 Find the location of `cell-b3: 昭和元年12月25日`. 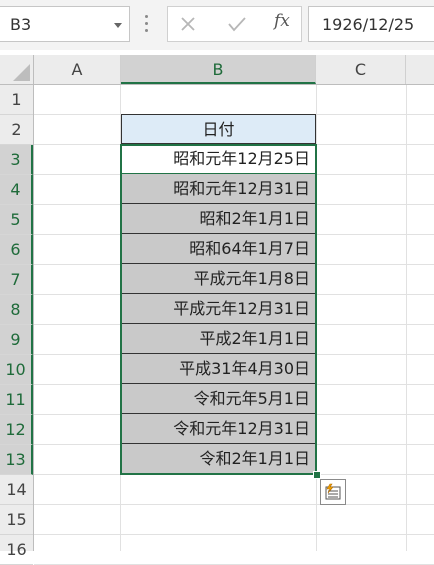

cell-b3: 昭和元年12月25日 is located at coordinates (218, 159).